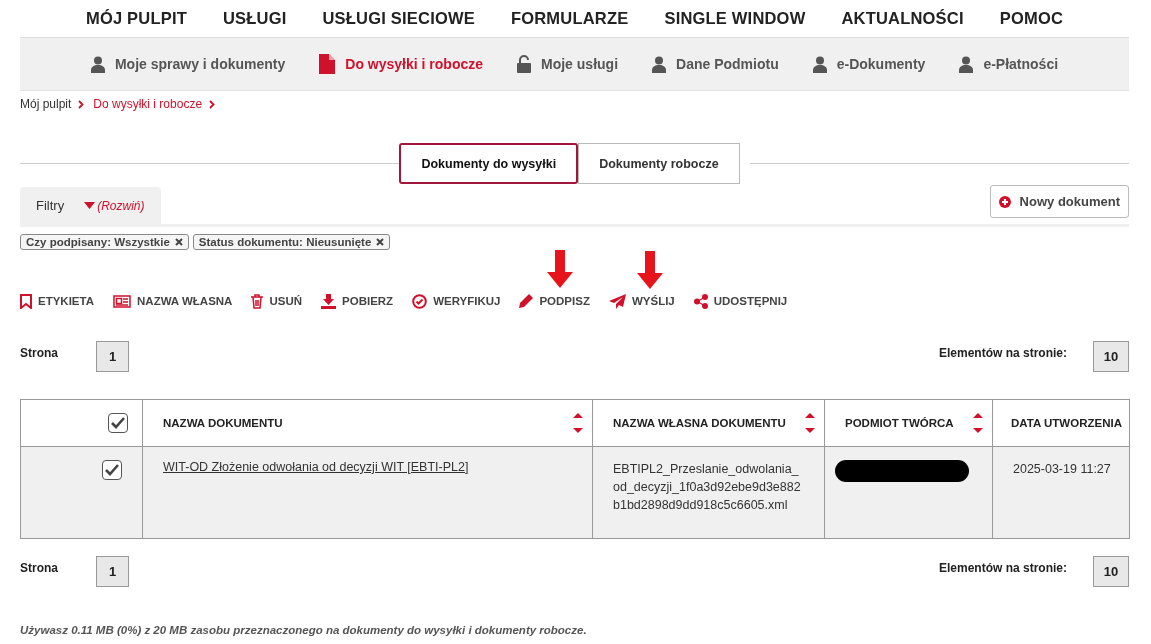  I want to click on toolbar-action: WYŚLIJ, so click(641, 301).